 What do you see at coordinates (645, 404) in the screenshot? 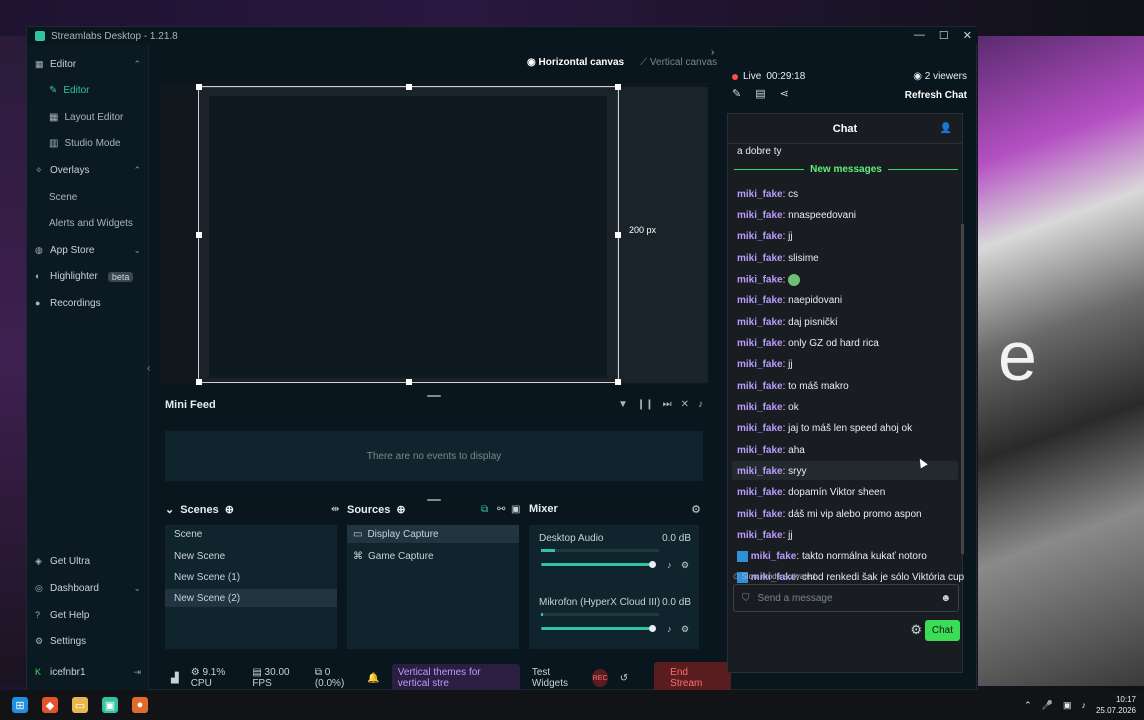
I see `pause-icon: ❙❙` at bounding box center [645, 404].